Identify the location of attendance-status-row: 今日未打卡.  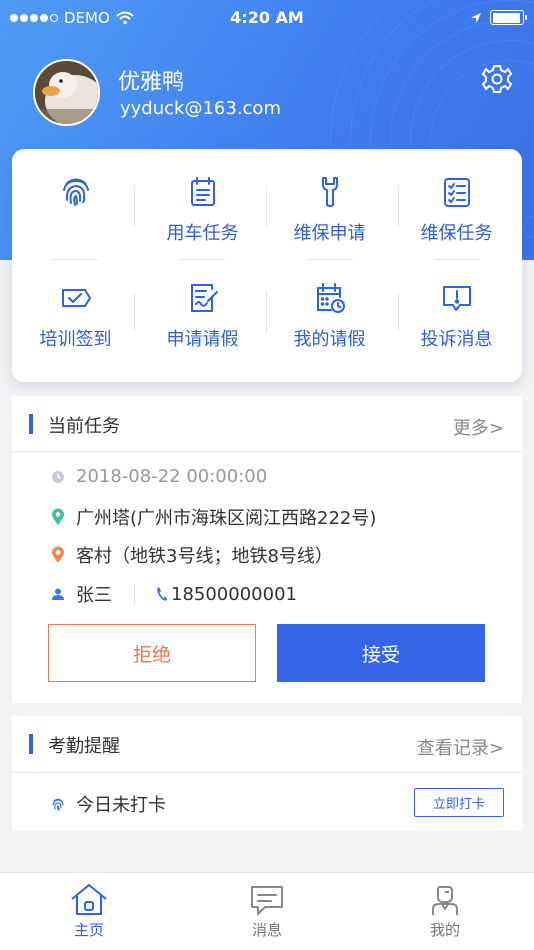
(107, 804).